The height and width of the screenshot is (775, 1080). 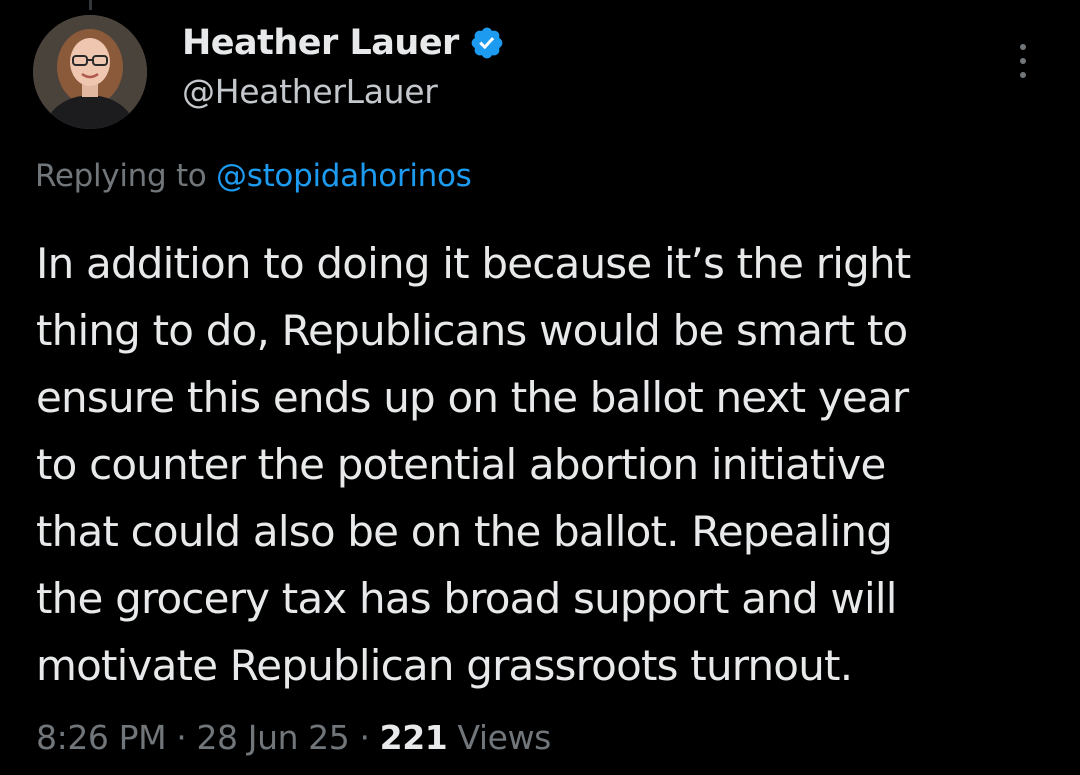 I want to click on tweet-header: Heather Lauer @HeatherLauer, so click(x=343, y=65).